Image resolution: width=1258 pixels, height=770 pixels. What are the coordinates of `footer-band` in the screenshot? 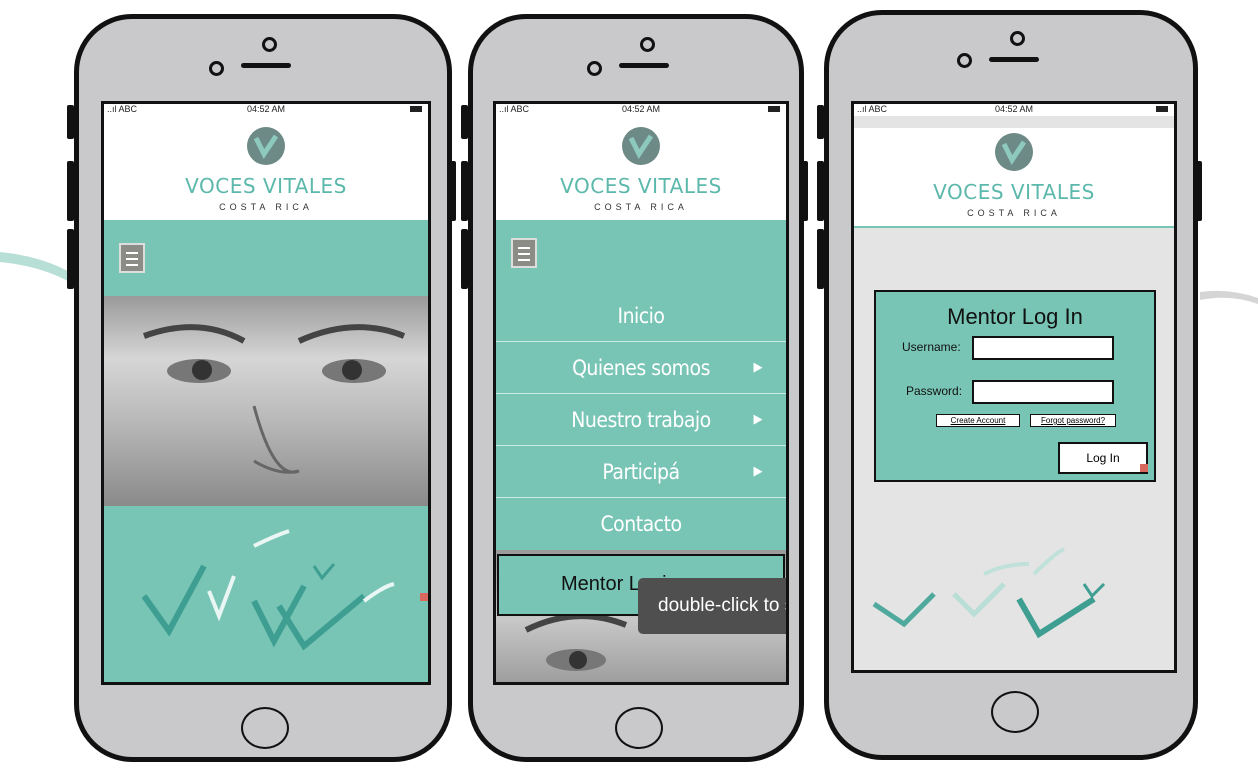 It's located at (266, 594).